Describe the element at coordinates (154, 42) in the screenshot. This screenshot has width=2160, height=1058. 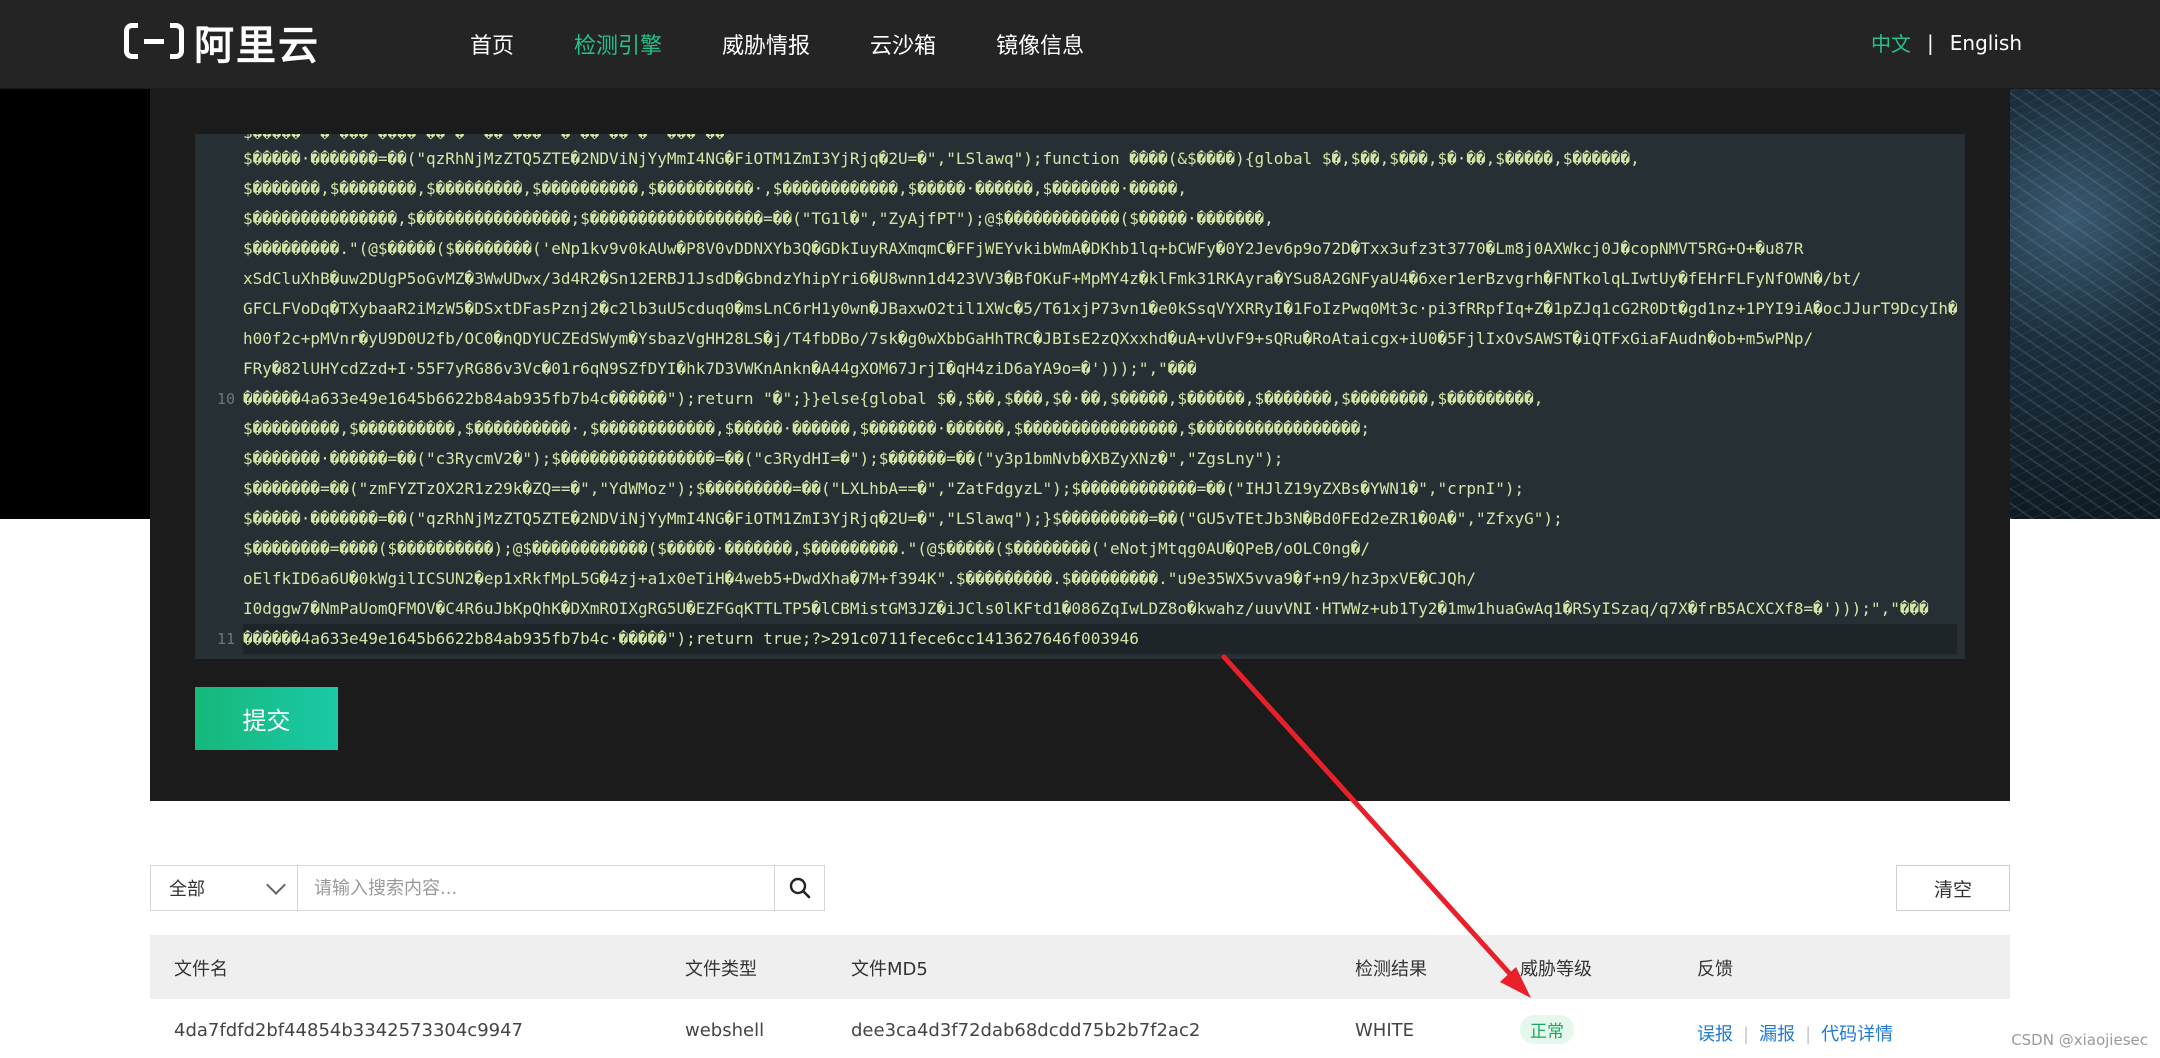
I see `aliyun-logo-icon` at that location.